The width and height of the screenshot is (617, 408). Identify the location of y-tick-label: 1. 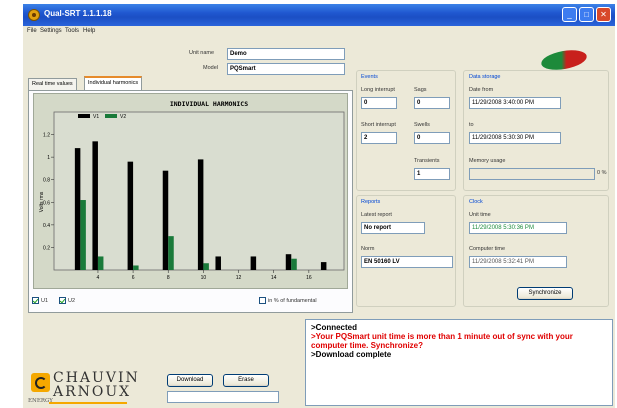
(48, 158).